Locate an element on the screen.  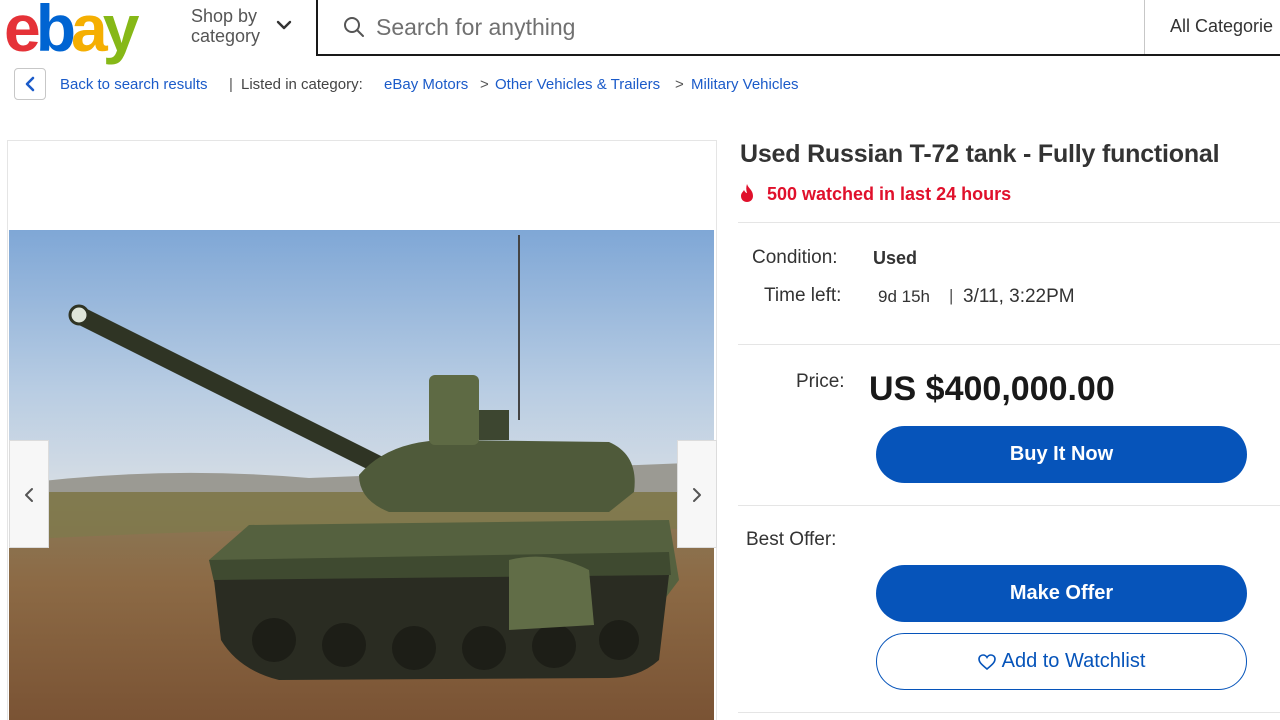
search-icon is located at coordinates (354, 27).